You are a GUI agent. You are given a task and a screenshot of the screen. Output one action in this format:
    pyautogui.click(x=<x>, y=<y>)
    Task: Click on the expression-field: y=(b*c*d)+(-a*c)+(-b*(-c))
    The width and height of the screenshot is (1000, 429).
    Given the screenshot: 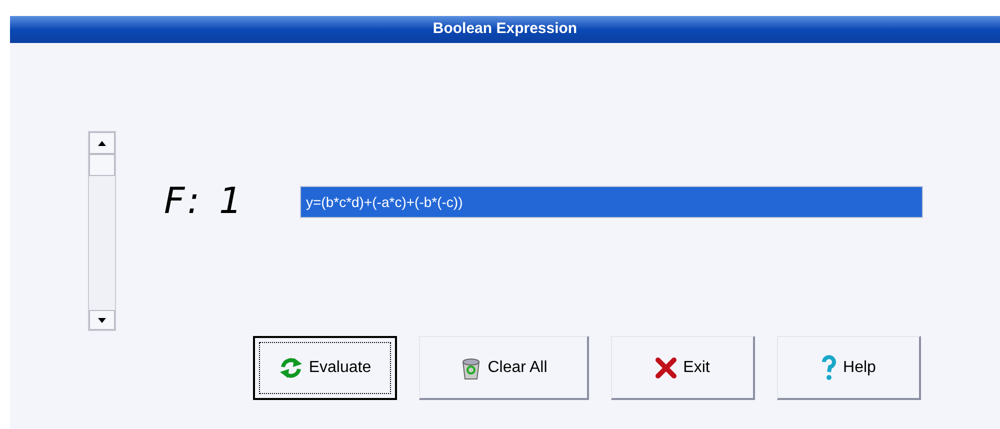 What is the action you would take?
    pyautogui.click(x=611, y=202)
    